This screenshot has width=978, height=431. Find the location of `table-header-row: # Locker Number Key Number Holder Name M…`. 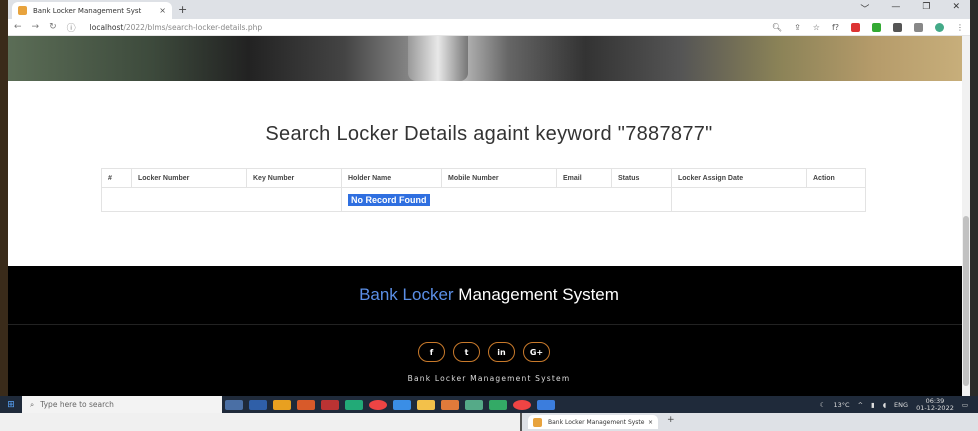

table-header-row: # Locker Number Key Number Holder Name M… is located at coordinates (483, 178).